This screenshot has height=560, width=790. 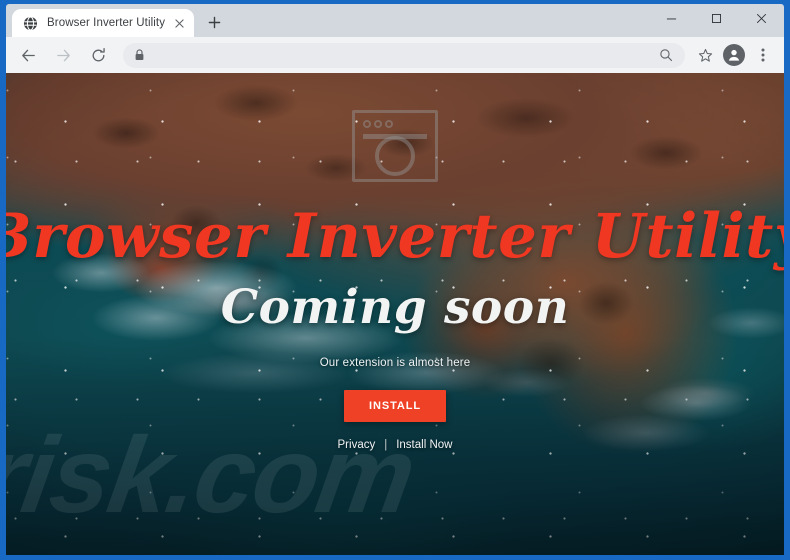 What do you see at coordinates (98, 55) in the screenshot?
I see `reload-button` at bounding box center [98, 55].